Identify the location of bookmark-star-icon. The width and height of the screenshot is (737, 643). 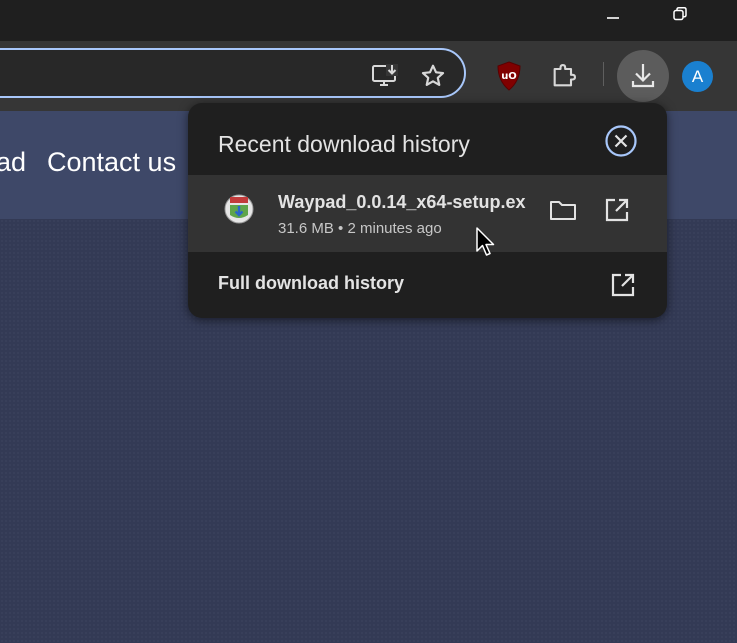
(433, 75).